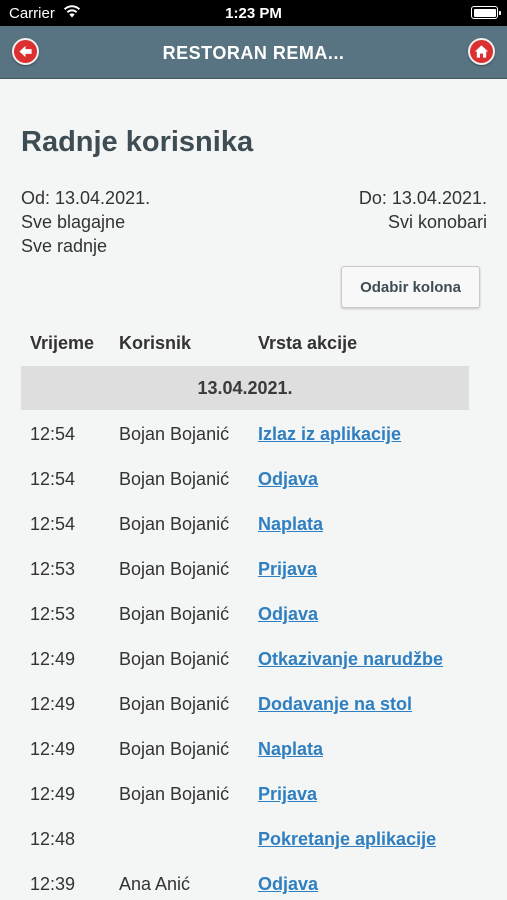  What do you see at coordinates (86, 198) in the screenshot?
I see `date-from: Od: 13.04.2021.` at bounding box center [86, 198].